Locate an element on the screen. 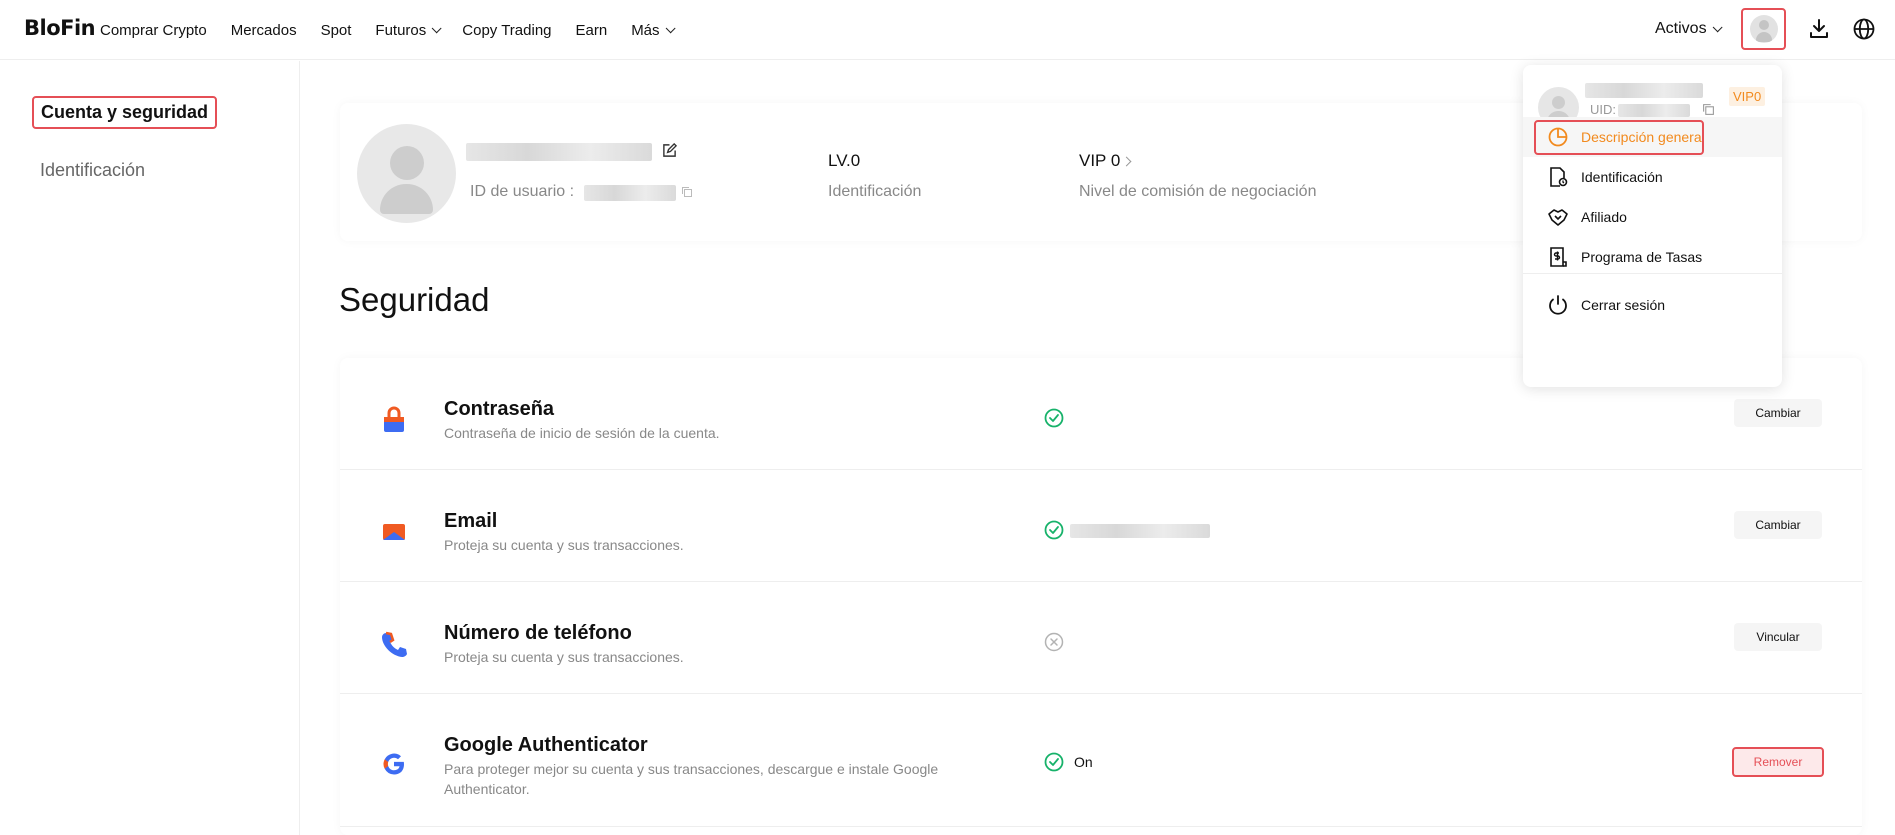 This screenshot has width=1895, height=835. email-redacted is located at coordinates (1140, 531).